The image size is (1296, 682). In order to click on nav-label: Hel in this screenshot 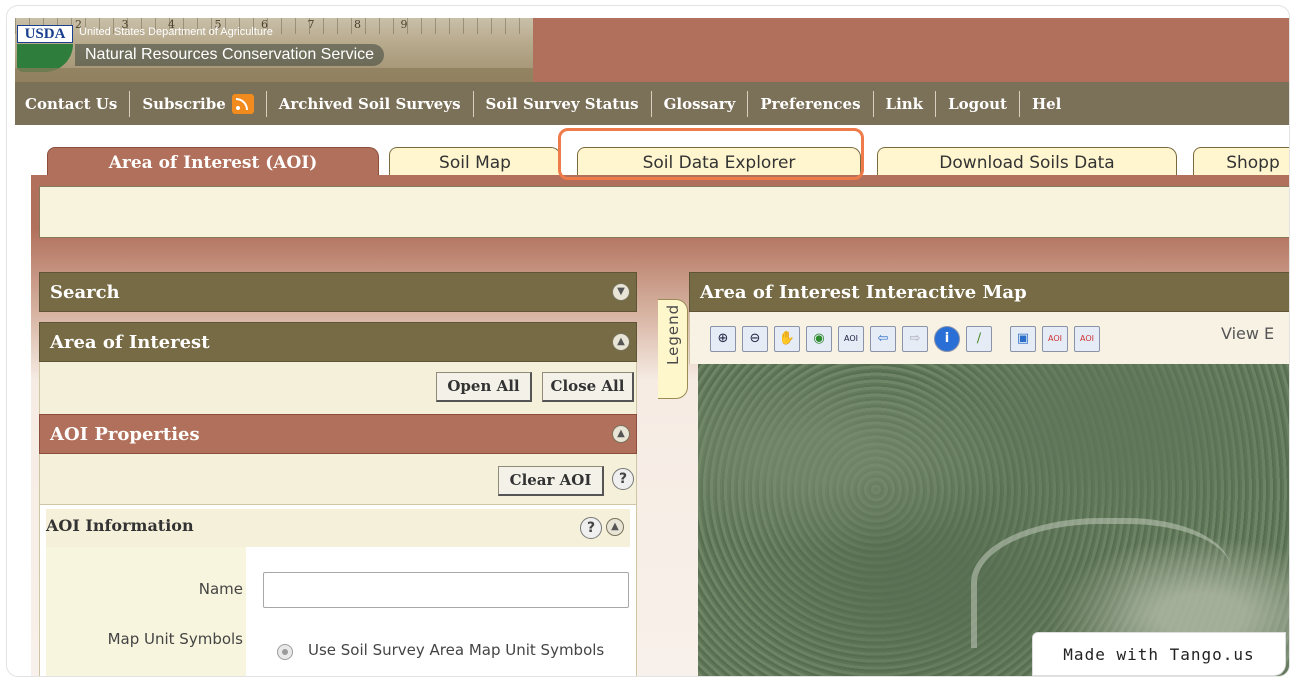, I will do `click(1046, 103)`.